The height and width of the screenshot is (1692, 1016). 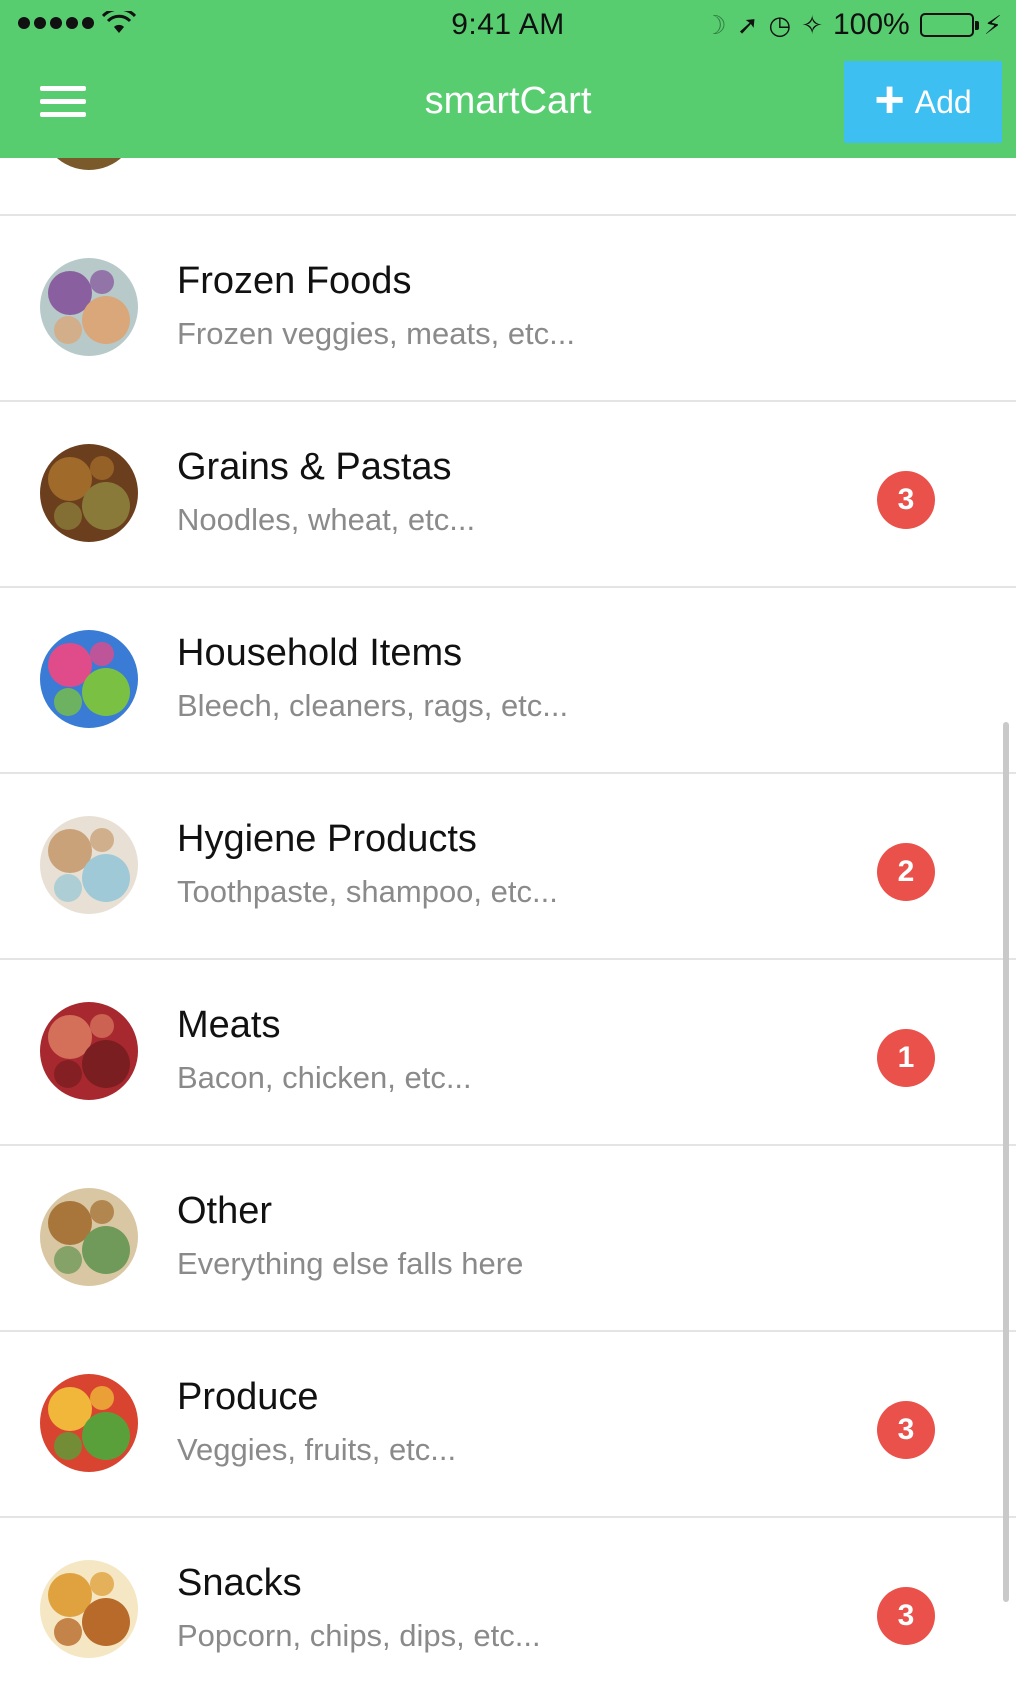 I want to click on battery-percent: 100%, so click(x=871, y=24).